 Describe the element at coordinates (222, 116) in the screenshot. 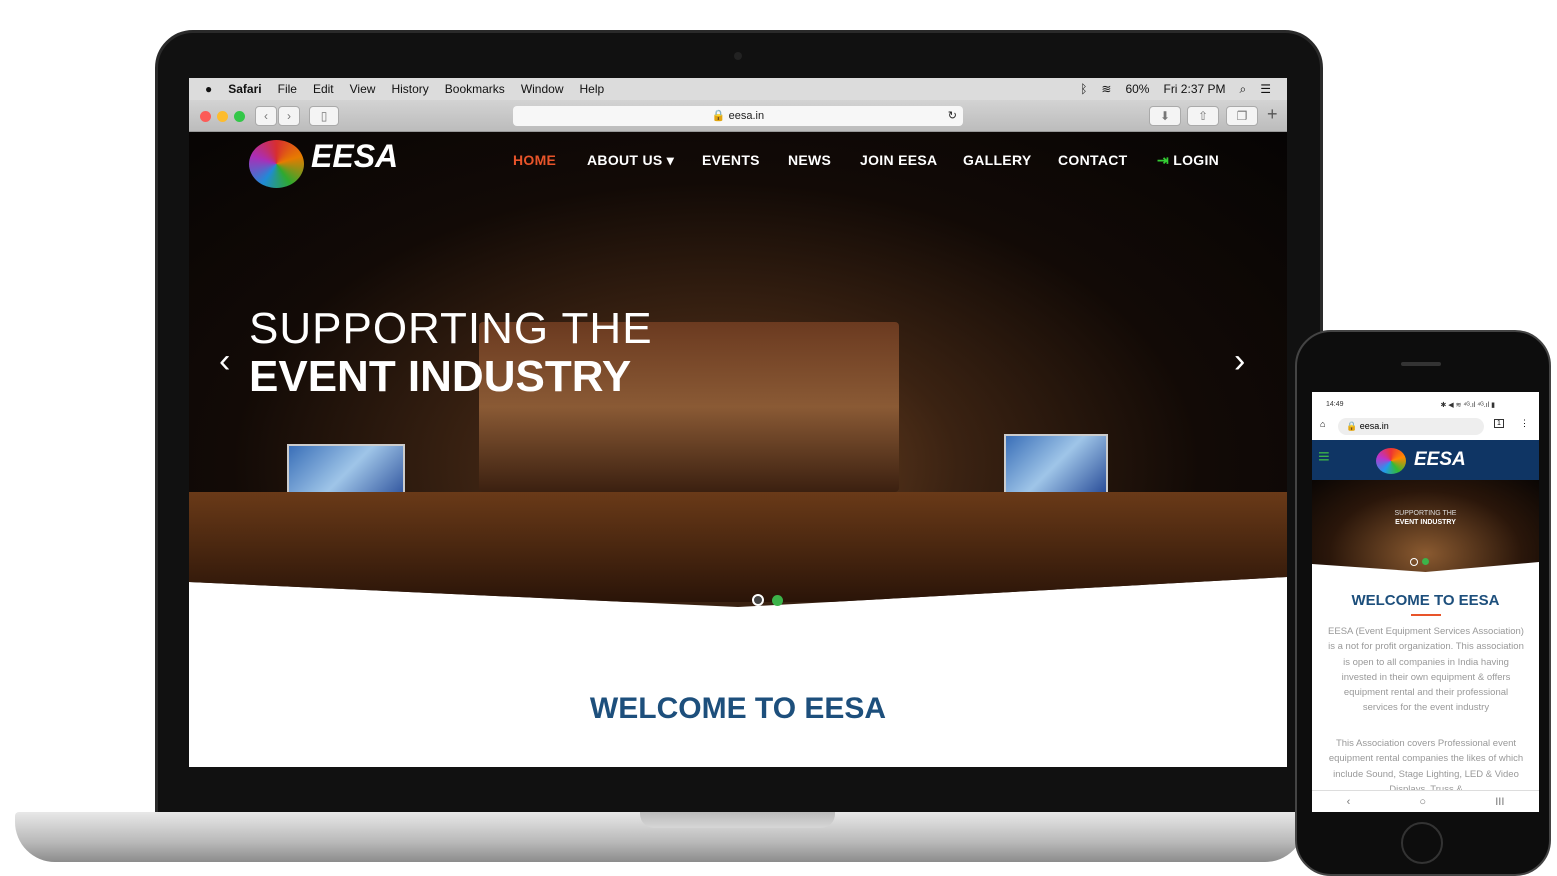

I see `minimize-button` at that location.